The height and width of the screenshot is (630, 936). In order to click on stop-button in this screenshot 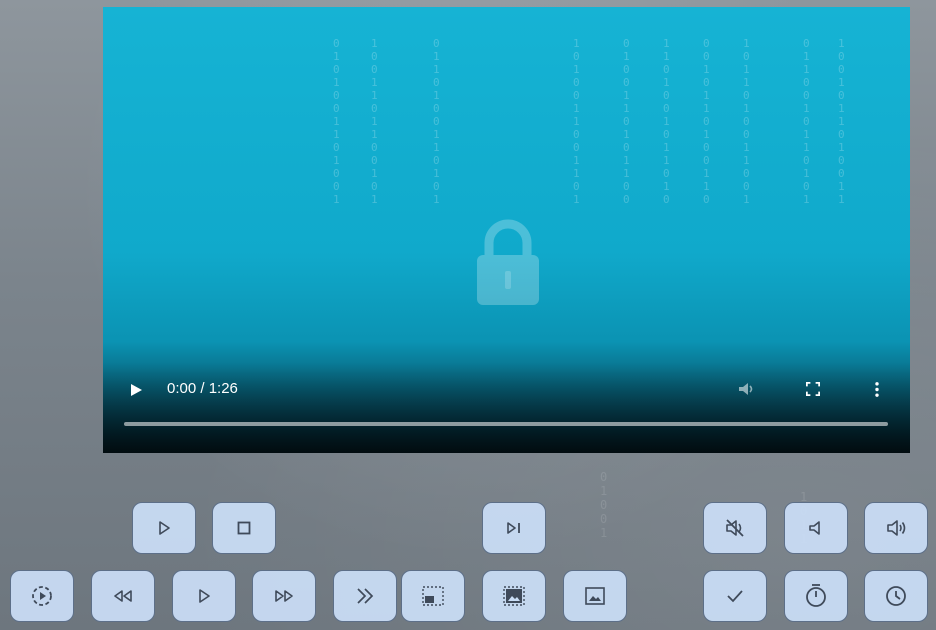, I will do `click(244, 528)`.